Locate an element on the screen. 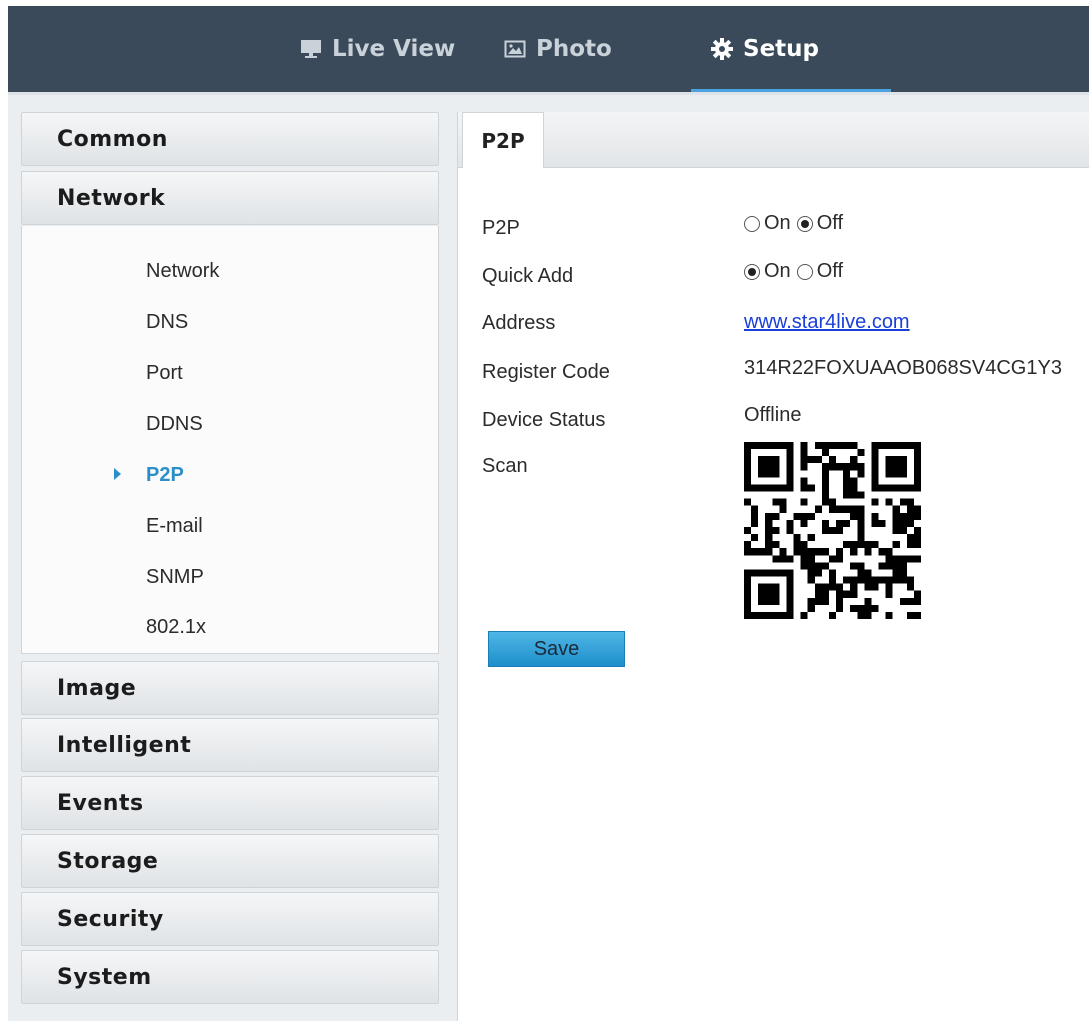 The image size is (1089, 1021). p2p-radio-group: On Off is located at coordinates (796, 223).